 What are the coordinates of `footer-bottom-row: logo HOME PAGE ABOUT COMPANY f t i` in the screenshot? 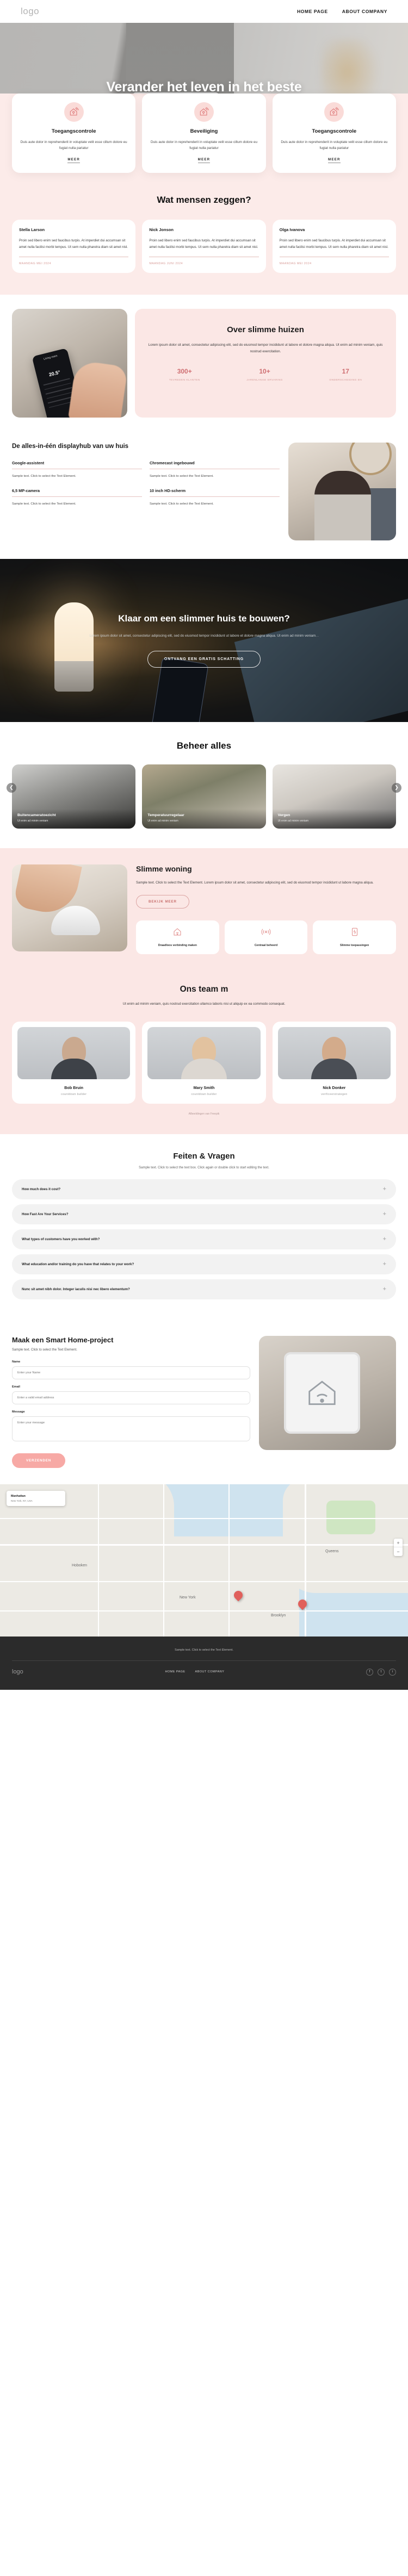 It's located at (204, 1672).